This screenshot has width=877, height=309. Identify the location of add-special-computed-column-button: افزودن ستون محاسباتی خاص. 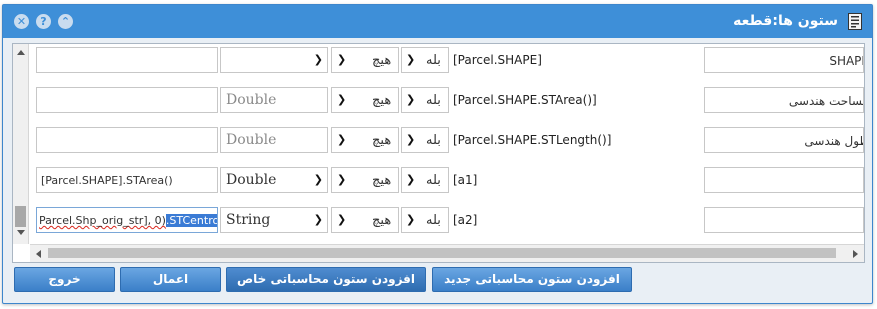
(326, 279).